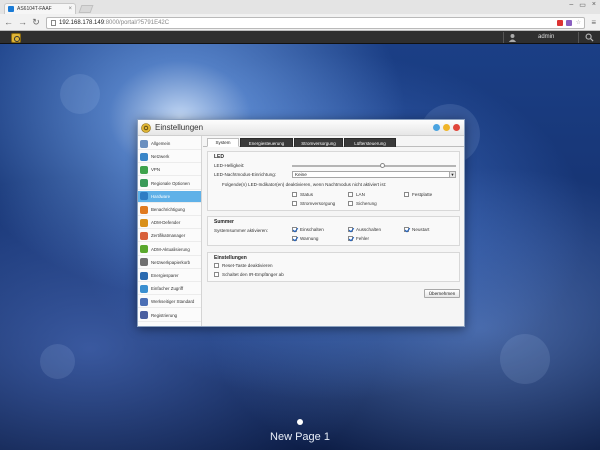 The width and height of the screenshot is (600, 450). Describe the element at coordinates (16, 38) in the screenshot. I see `adm-logo-icon` at that location.